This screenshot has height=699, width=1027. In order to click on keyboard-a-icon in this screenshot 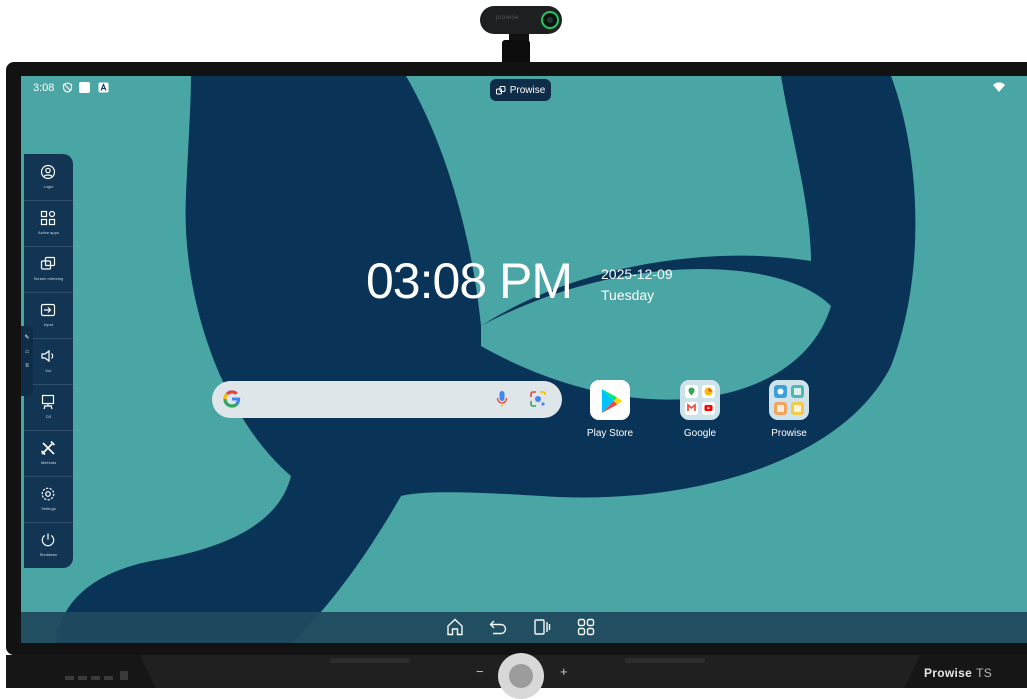, I will do `click(103, 87)`.